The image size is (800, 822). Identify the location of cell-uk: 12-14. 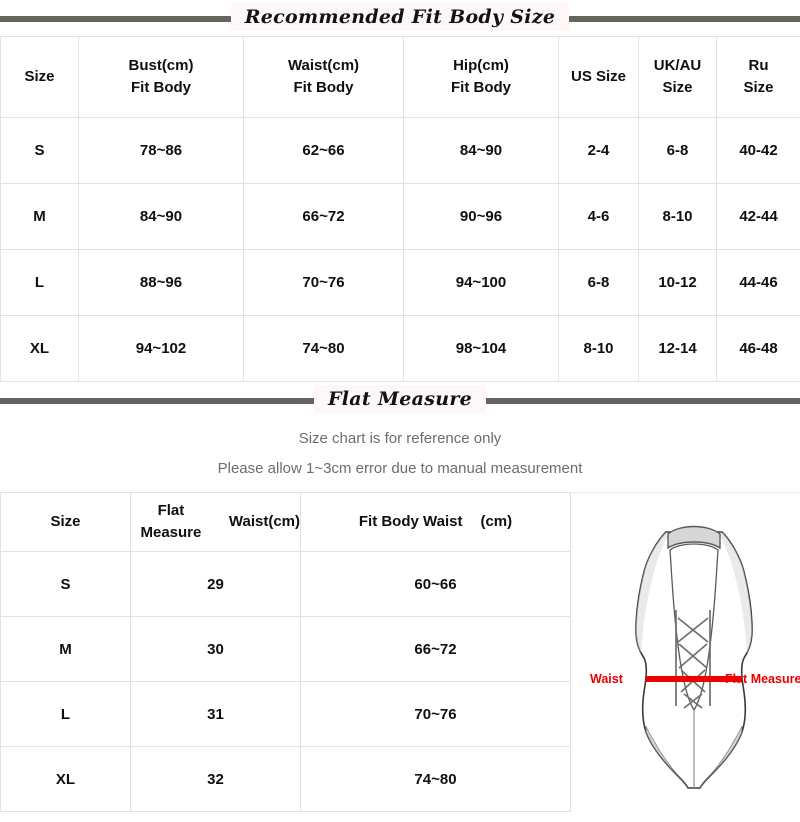
(678, 349).